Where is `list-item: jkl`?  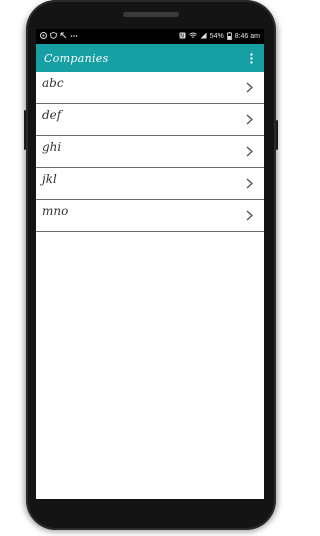 list-item: jkl is located at coordinates (150, 184).